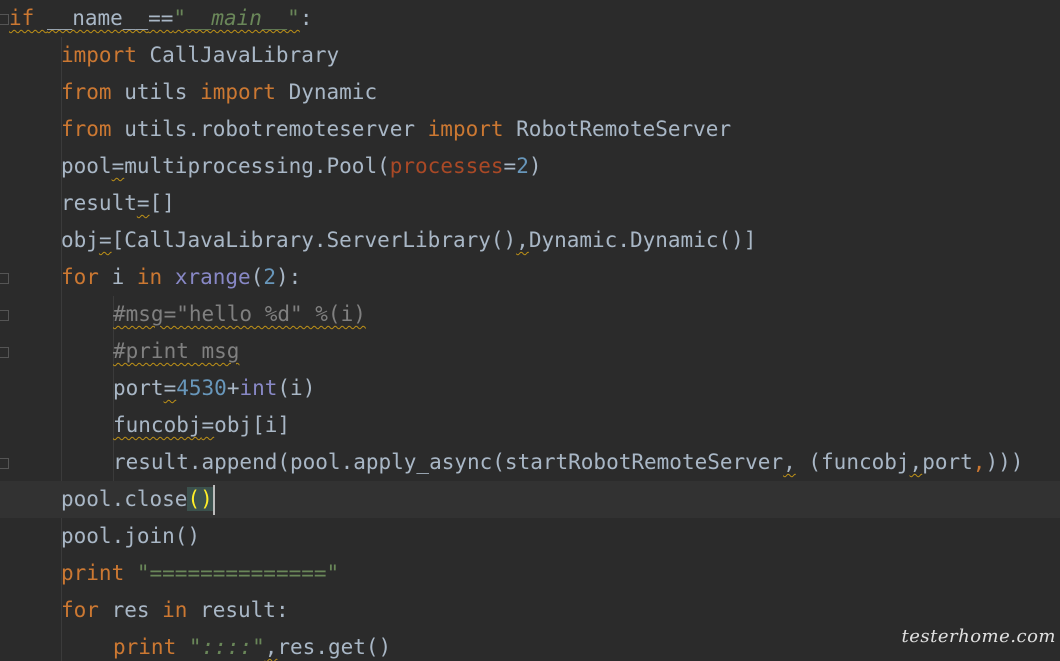 The height and width of the screenshot is (661, 1060). I want to click on string-literal: "==============", so click(238, 573).